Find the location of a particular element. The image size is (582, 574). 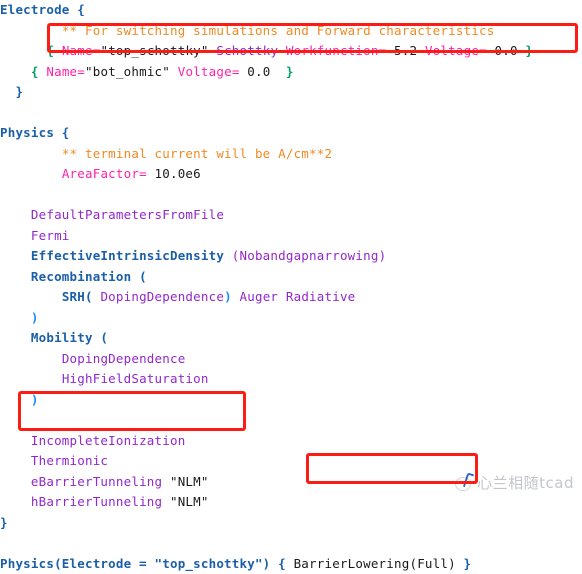

code-token: HighFieldSaturation is located at coordinates (135, 378).